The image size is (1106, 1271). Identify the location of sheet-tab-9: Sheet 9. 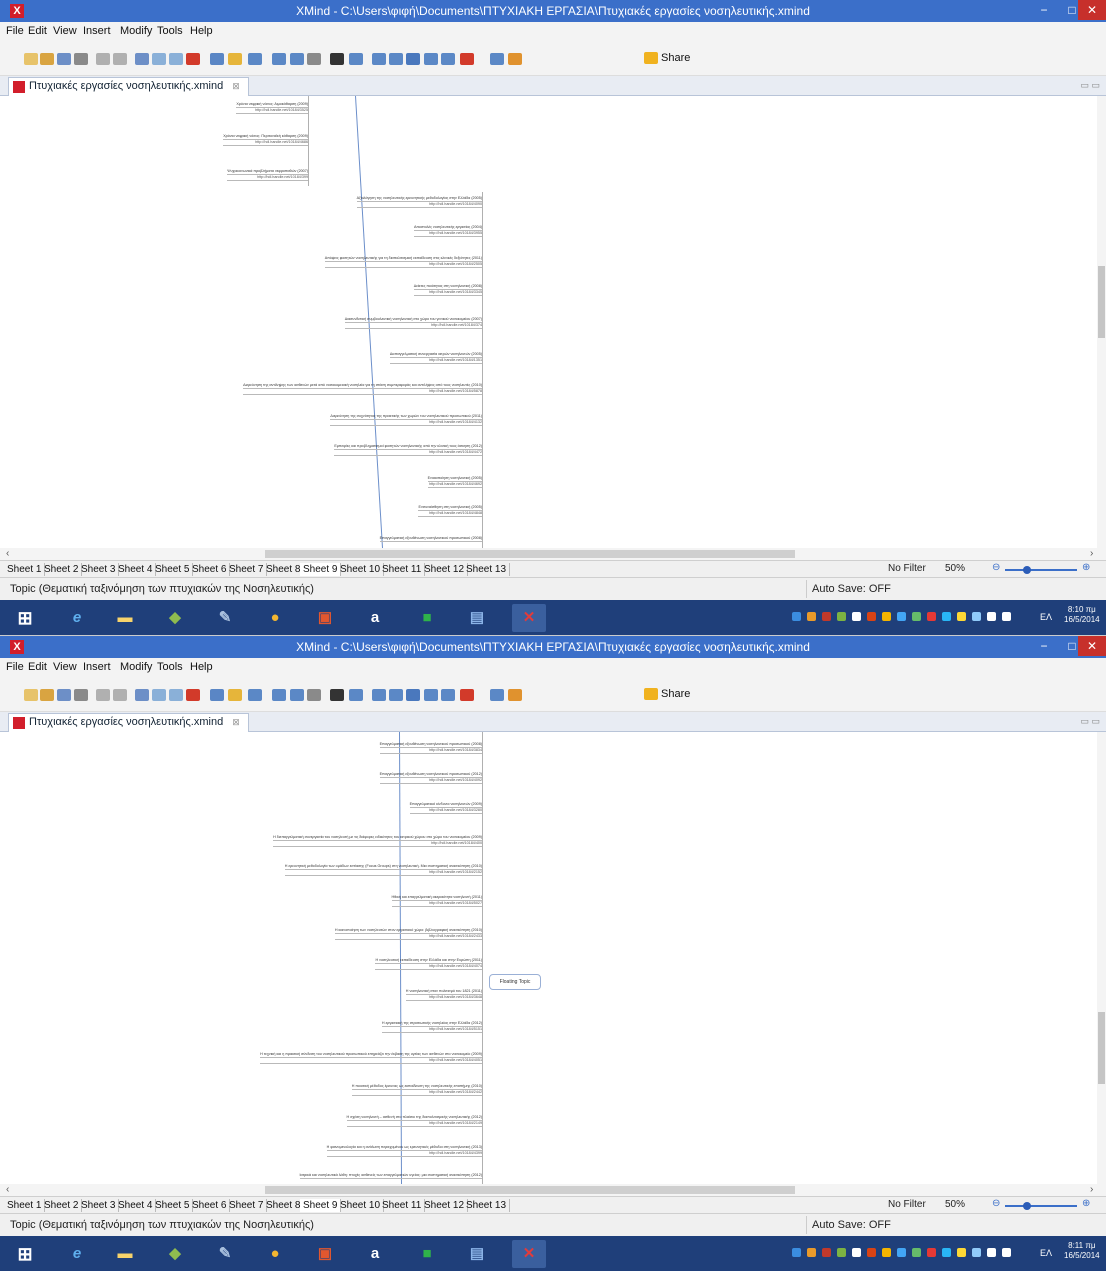
(321, 1205).